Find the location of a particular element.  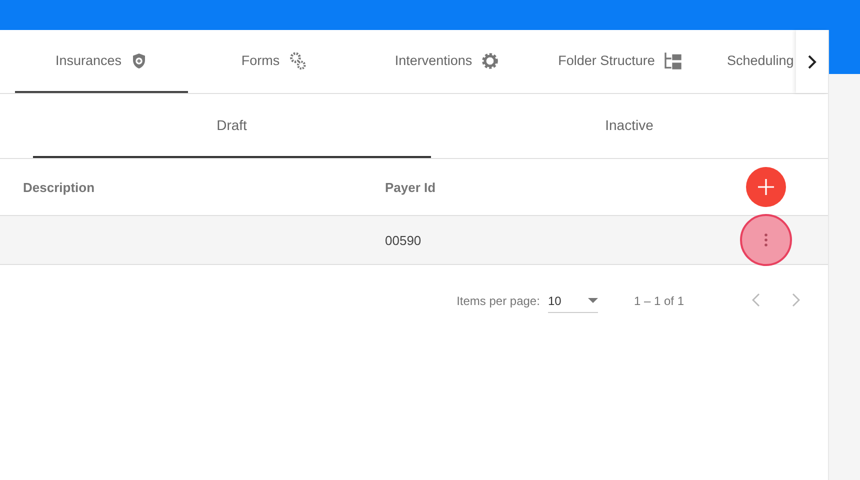

range-label: 1 – 1 of 1 is located at coordinates (659, 301).